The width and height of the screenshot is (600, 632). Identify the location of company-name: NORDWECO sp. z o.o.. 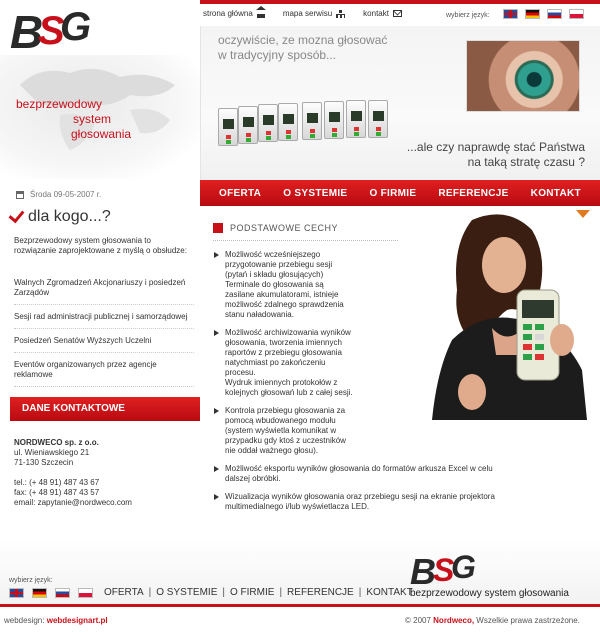
(56, 442).